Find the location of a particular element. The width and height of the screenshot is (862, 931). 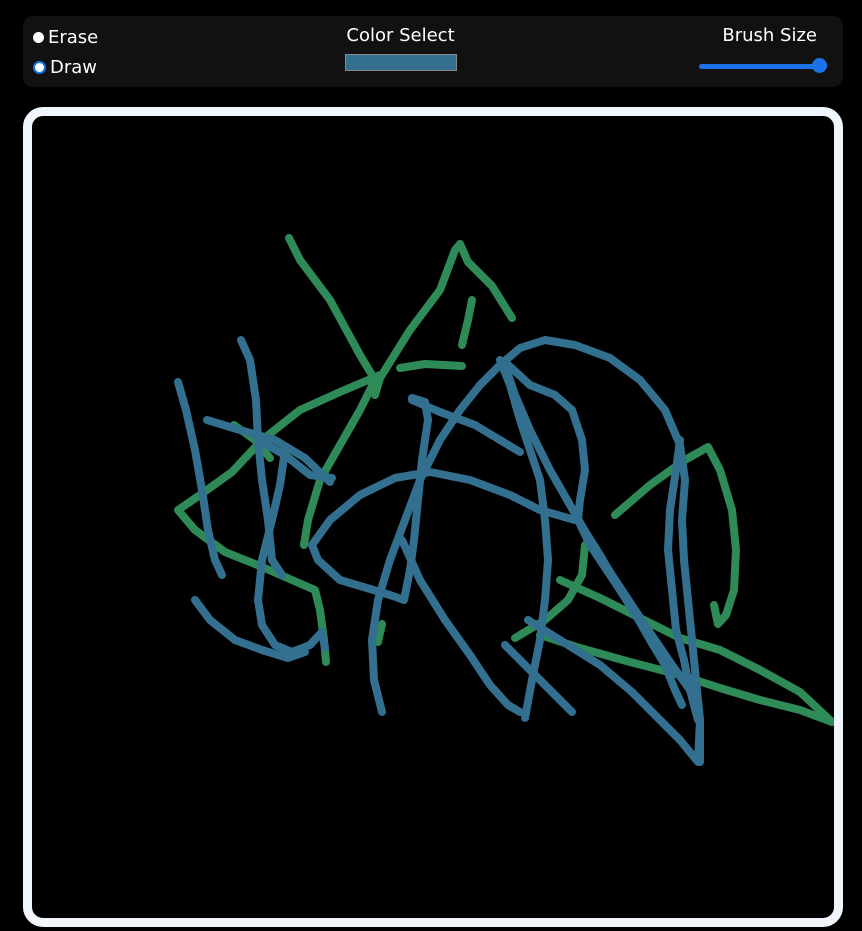

erase-radio is located at coordinates (38, 37).